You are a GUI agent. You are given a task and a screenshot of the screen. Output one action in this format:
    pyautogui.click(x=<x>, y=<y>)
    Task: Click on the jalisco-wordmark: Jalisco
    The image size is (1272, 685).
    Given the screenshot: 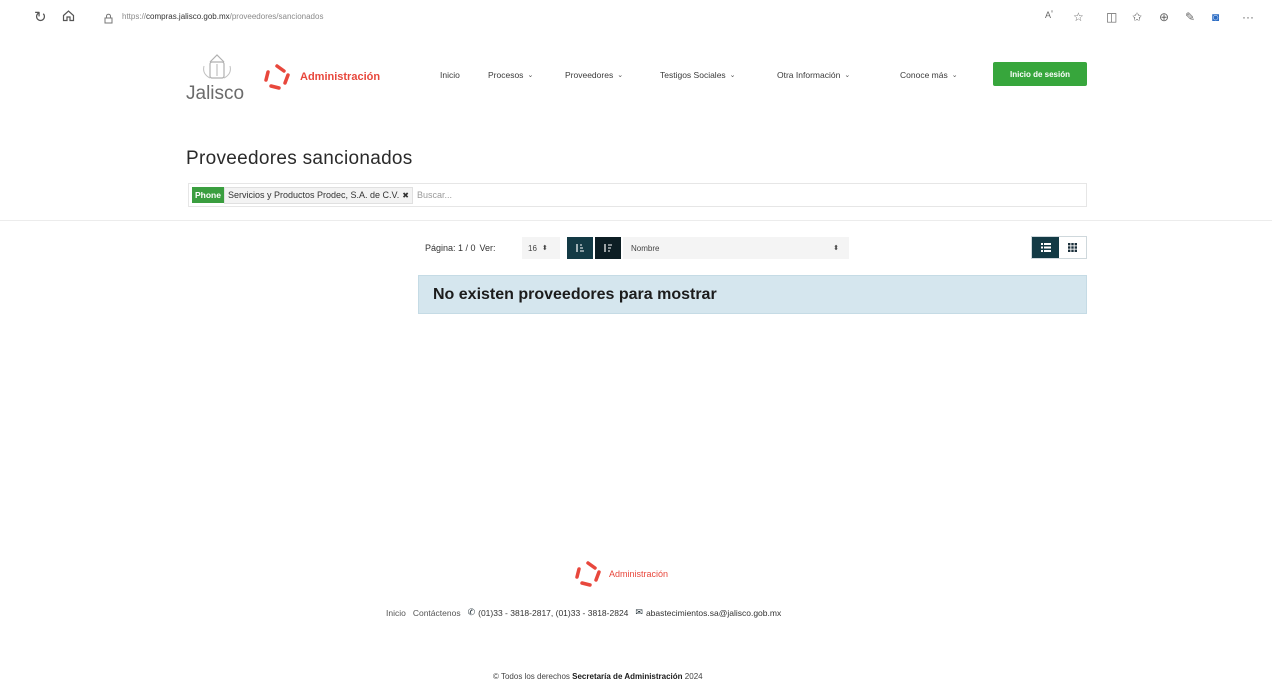 What is the action you would take?
    pyautogui.click(x=215, y=93)
    